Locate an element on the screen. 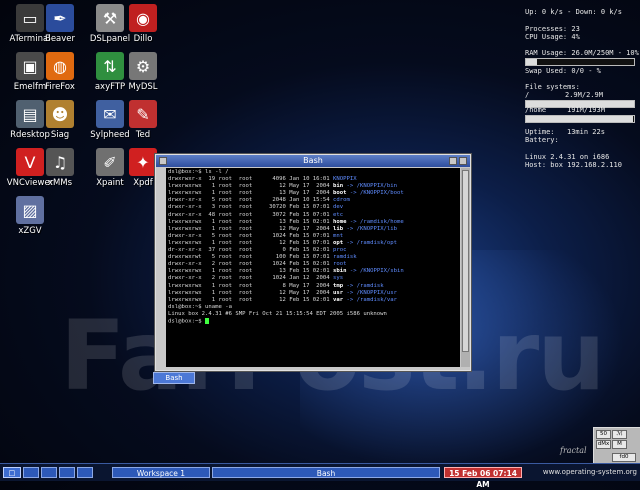  scrollbar-thumb is located at coordinates (465, 261).